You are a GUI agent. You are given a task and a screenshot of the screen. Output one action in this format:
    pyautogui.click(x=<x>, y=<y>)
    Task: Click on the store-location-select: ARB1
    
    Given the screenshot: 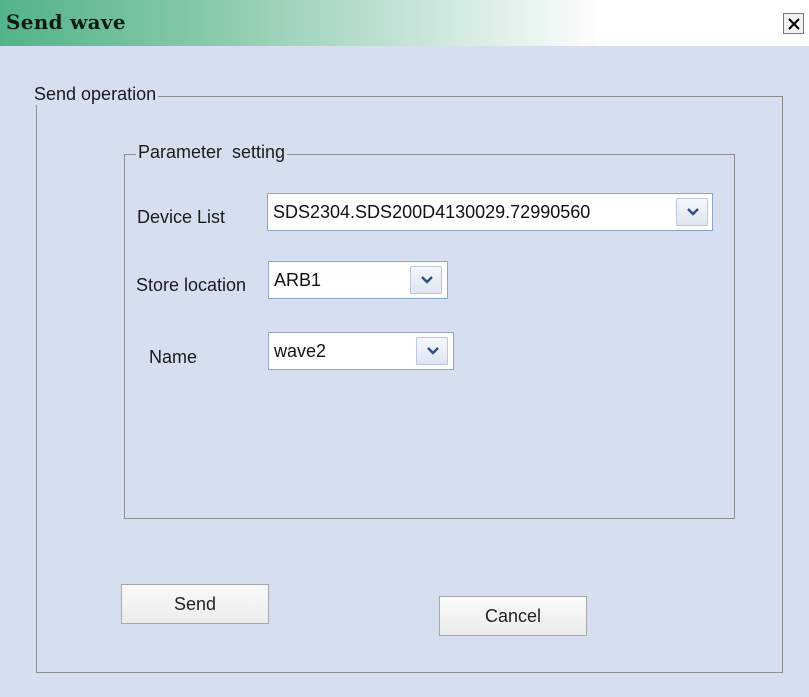 What is the action you would take?
    pyautogui.click(x=358, y=280)
    